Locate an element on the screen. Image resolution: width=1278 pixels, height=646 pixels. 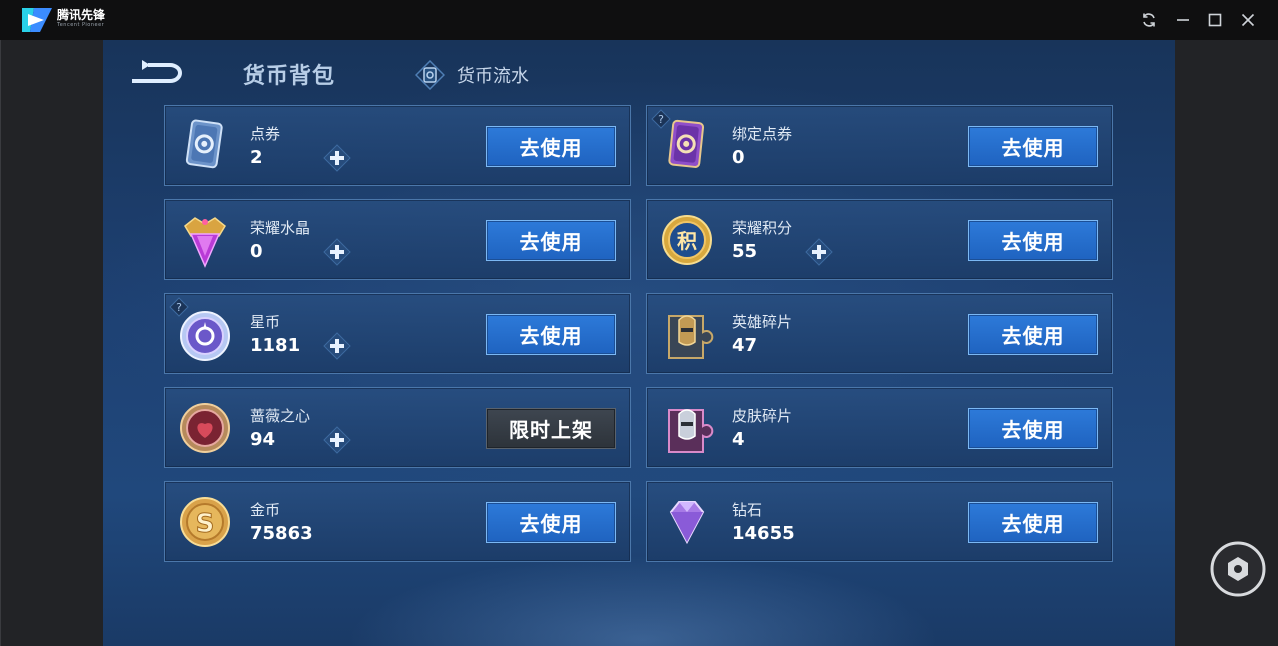
currency-name: 钻石 is located at coordinates (747, 510).